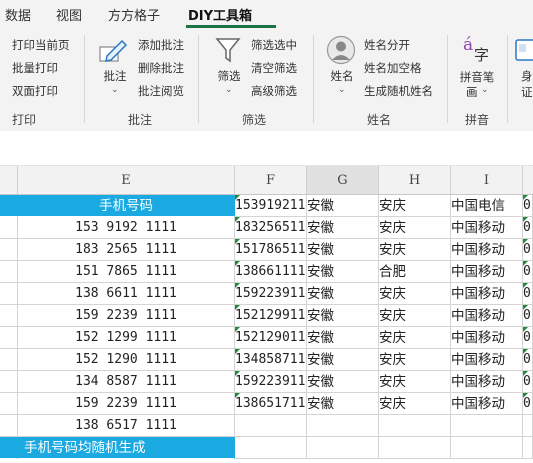 The image size is (533, 463). I want to click on pinyin-stroke-button-line2: 画, so click(472, 92).